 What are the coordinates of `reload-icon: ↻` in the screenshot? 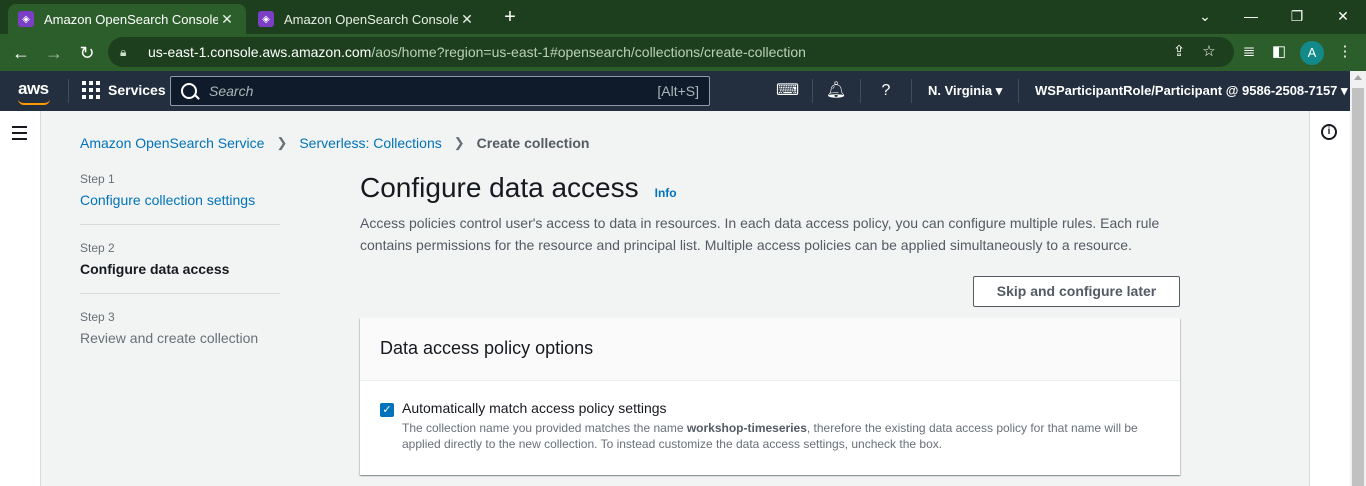 It's located at (87, 53).